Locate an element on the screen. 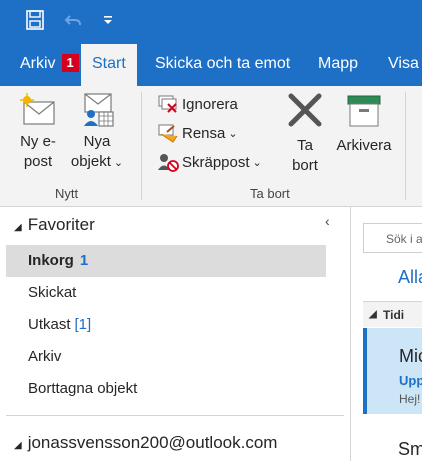  nav-item-label: Arkiv is located at coordinates (45, 356).